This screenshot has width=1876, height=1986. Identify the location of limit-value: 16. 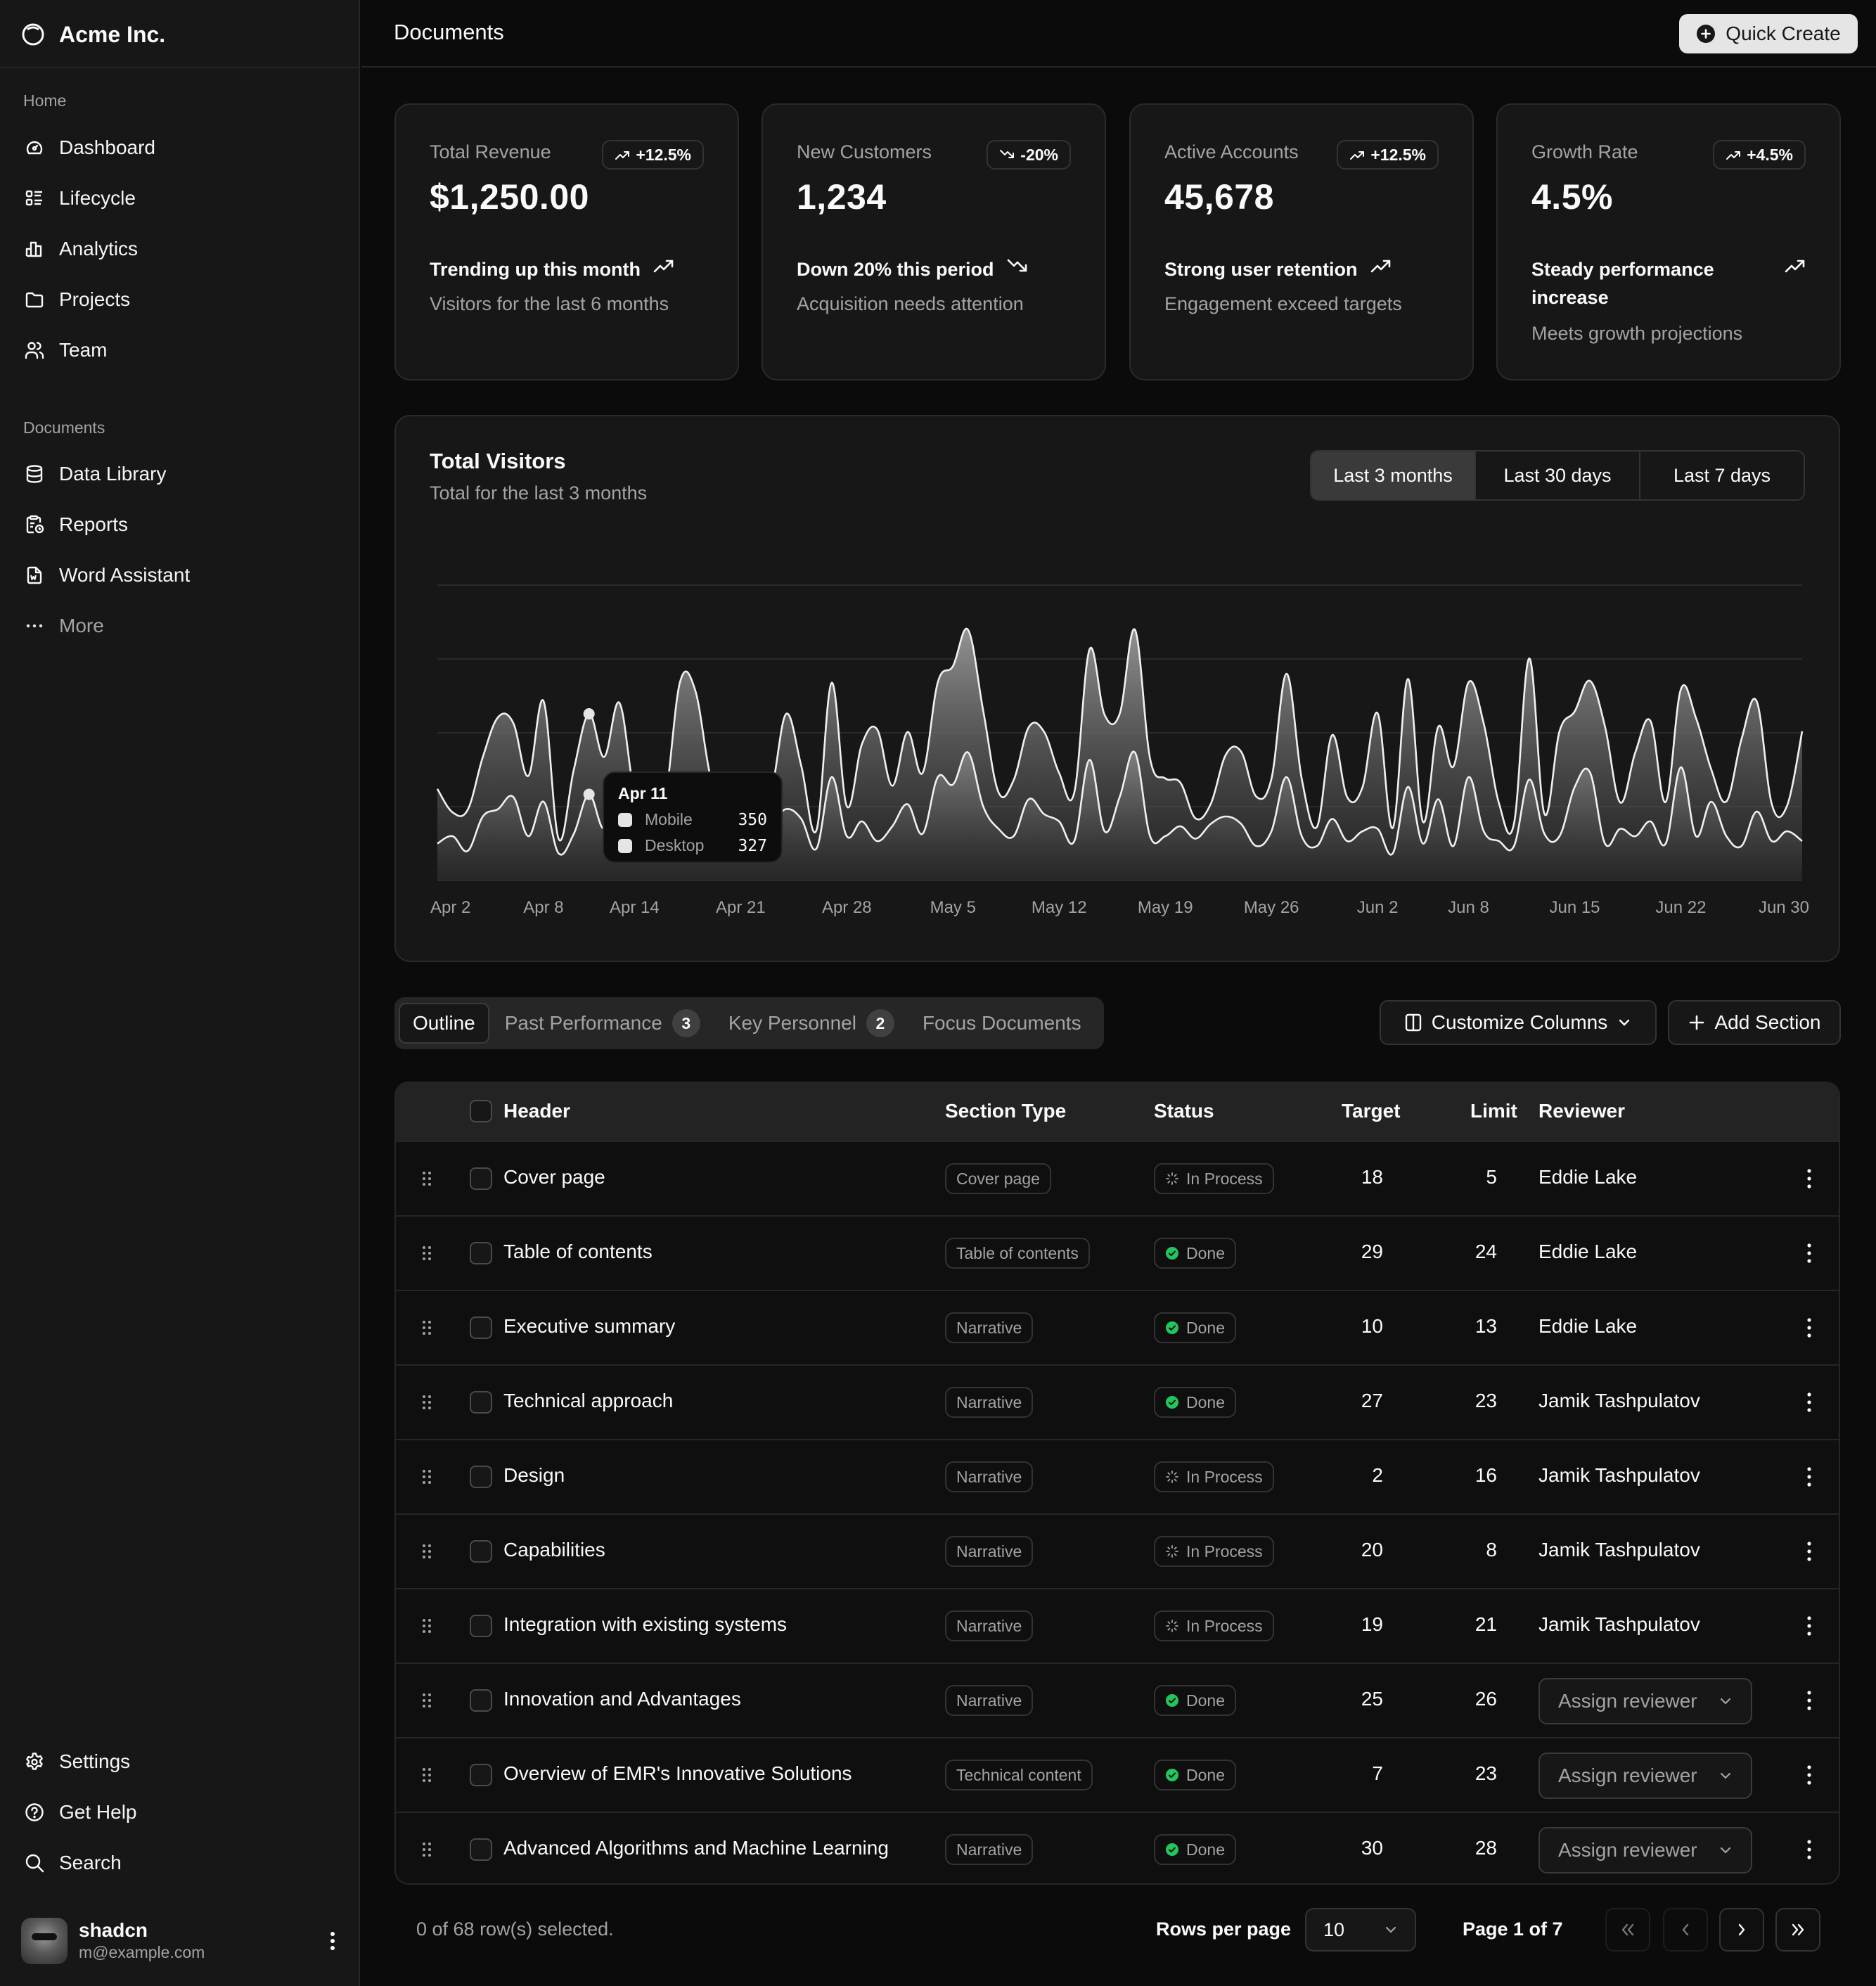
(1476, 1475).